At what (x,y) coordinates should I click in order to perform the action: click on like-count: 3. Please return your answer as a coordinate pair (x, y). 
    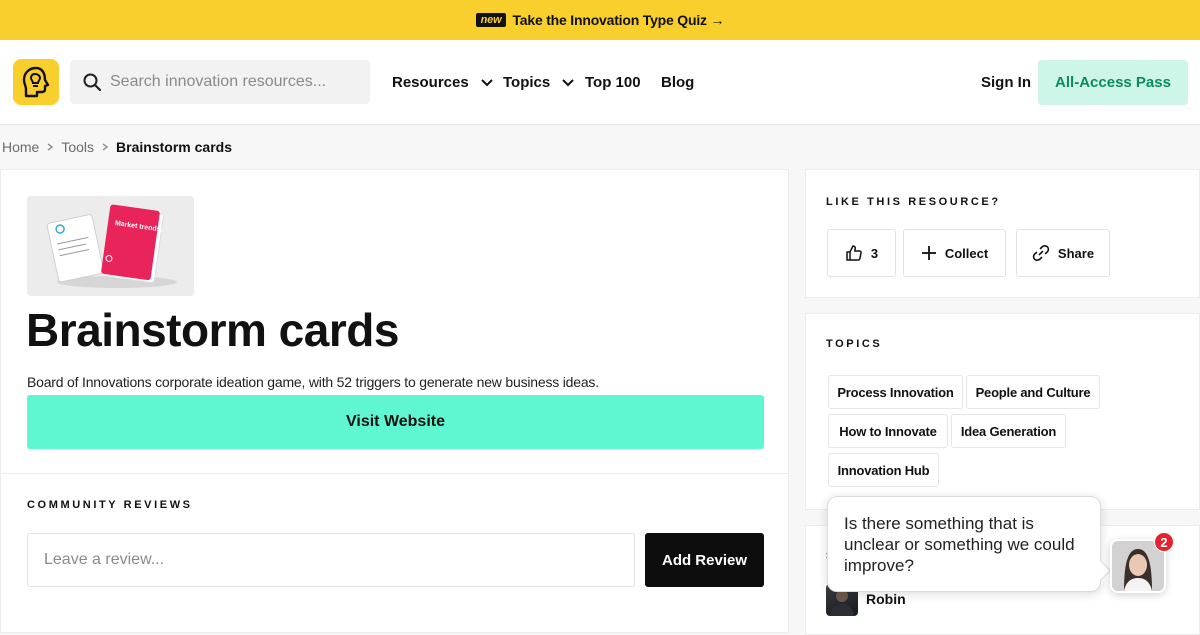
    Looking at the image, I should click on (874, 253).